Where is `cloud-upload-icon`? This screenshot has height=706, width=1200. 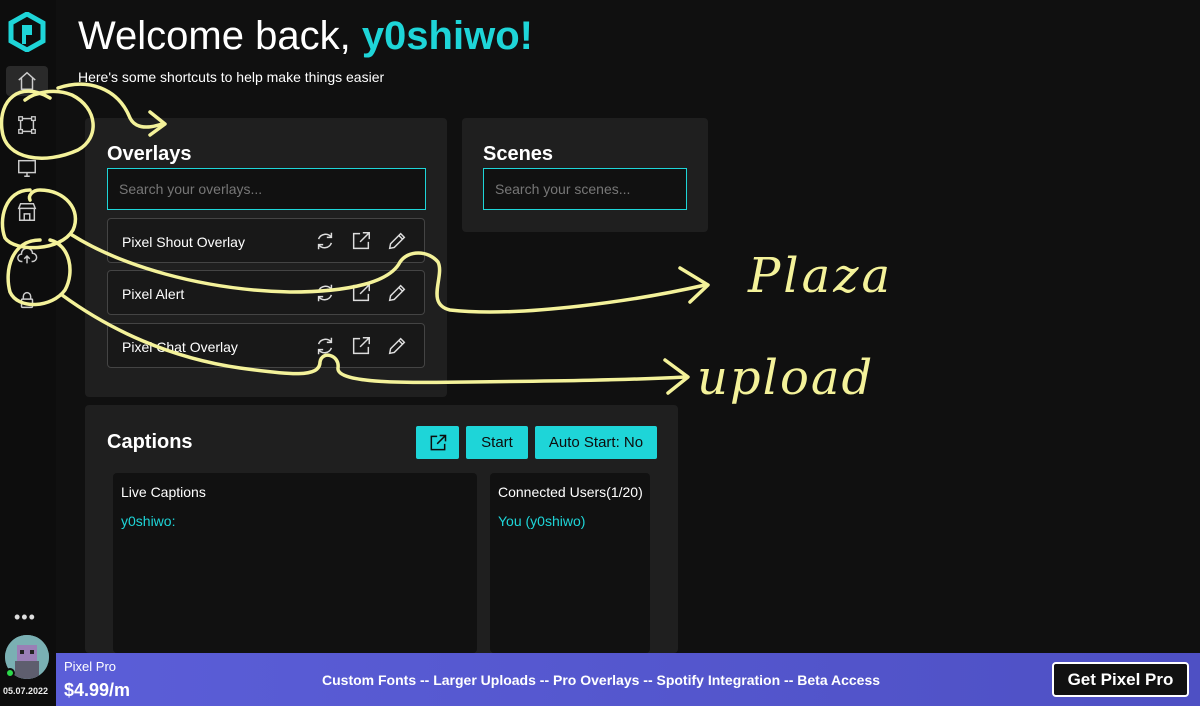
cloud-upload-icon is located at coordinates (27, 255).